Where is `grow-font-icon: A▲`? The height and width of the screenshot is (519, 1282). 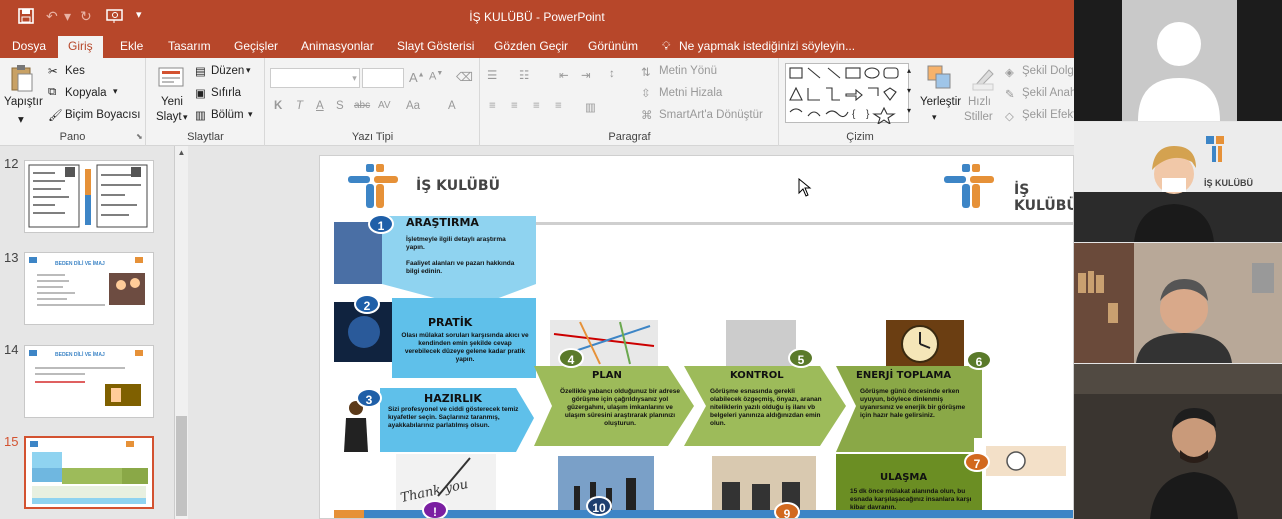
grow-font-icon: A▲ is located at coordinates (417, 77).